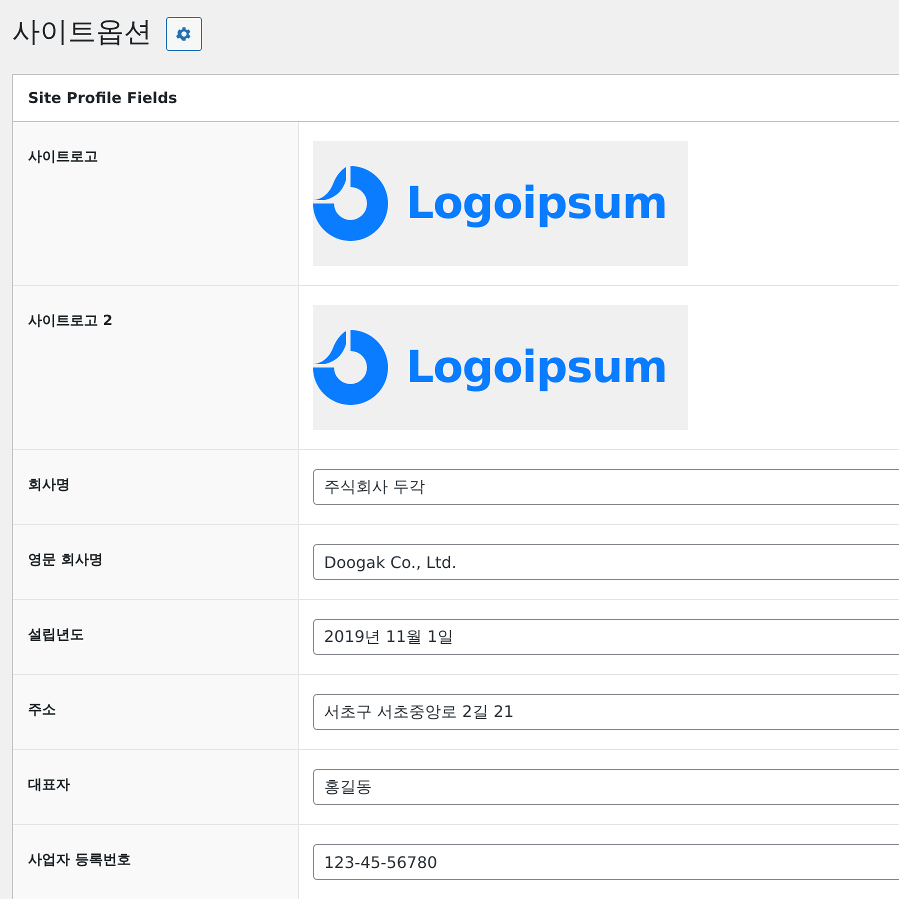  I want to click on input-field: 123-45-56780, so click(606, 862).